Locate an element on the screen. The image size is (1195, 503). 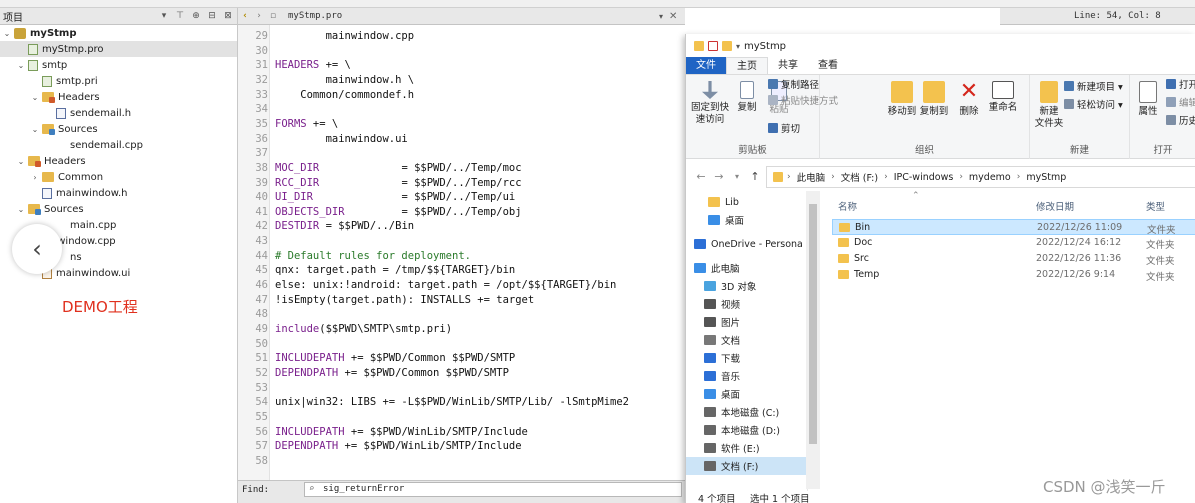
forward-arrow-icon: → is located at coordinates (719, 176).